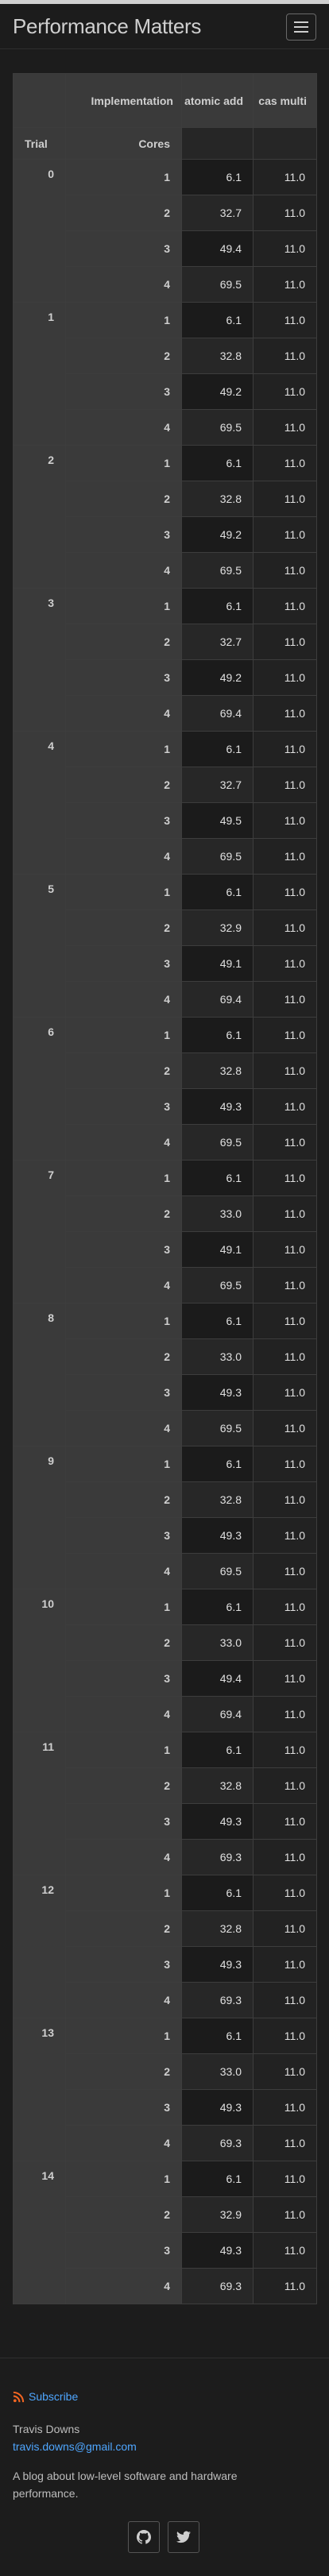 This screenshot has width=329, height=2576. I want to click on trial-cell: 1, so click(39, 374).